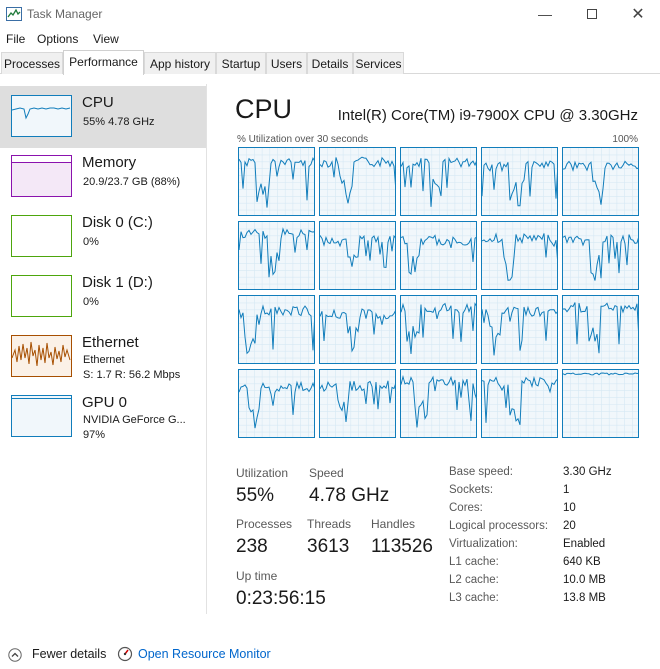 The height and width of the screenshot is (669, 660). What do you see at coordinates (91, 302) in the screenshot?
I see `sidebar-item-disk1-detail: 0%` at bounding box center [91, 302].